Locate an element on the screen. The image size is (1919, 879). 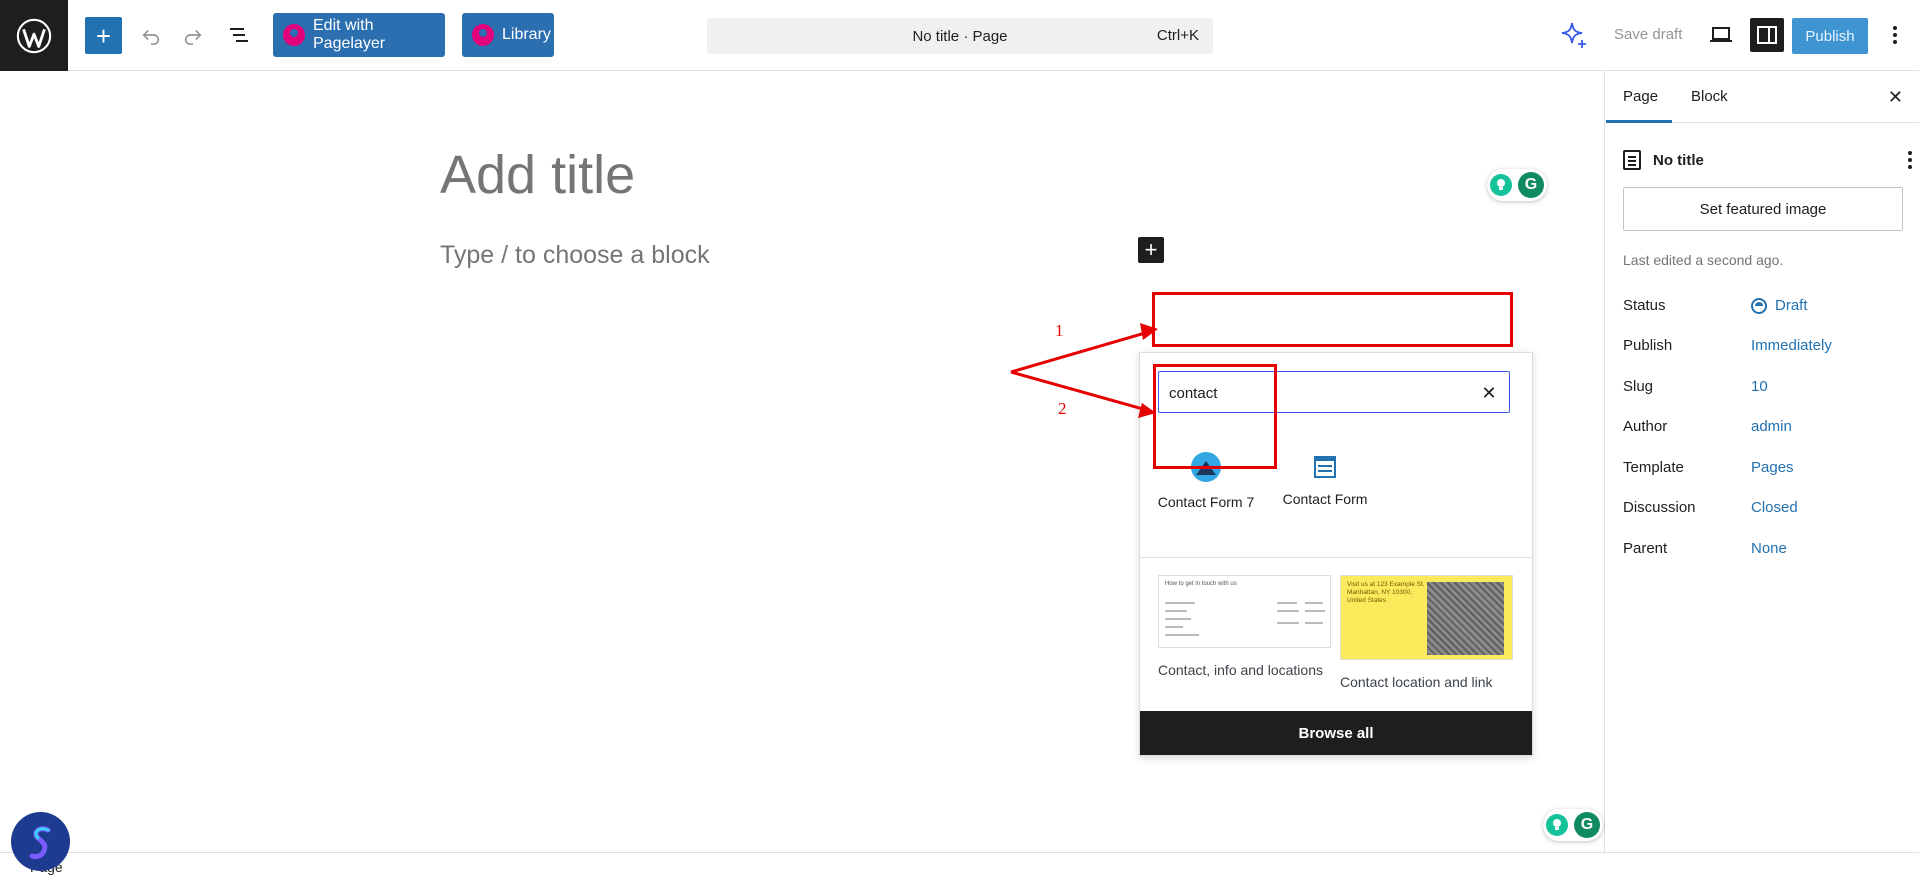
last-edited-text: Last edited a second ago. is located at coordinates (1703, 260).